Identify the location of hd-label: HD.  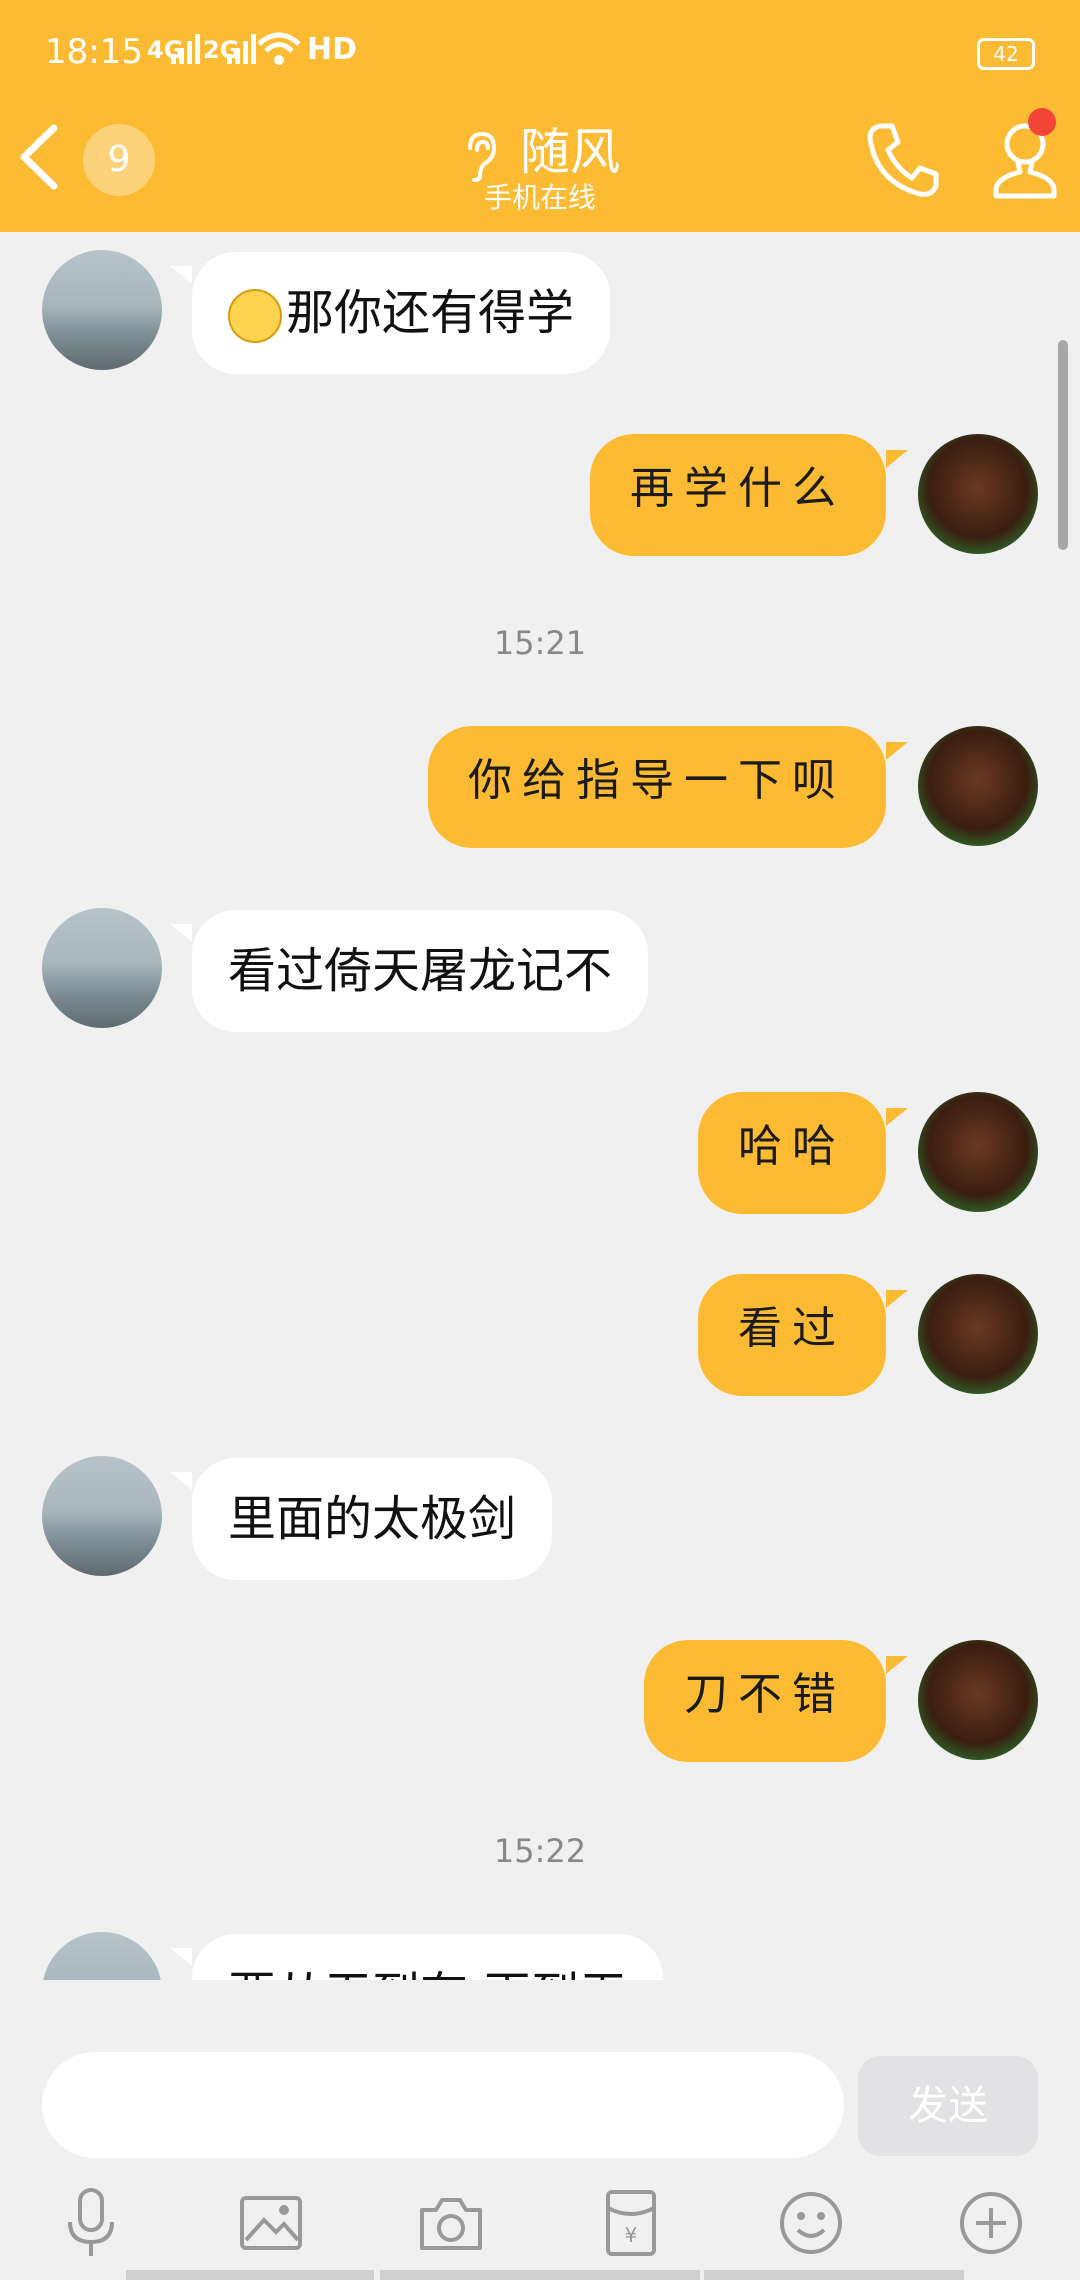
(332, 49).